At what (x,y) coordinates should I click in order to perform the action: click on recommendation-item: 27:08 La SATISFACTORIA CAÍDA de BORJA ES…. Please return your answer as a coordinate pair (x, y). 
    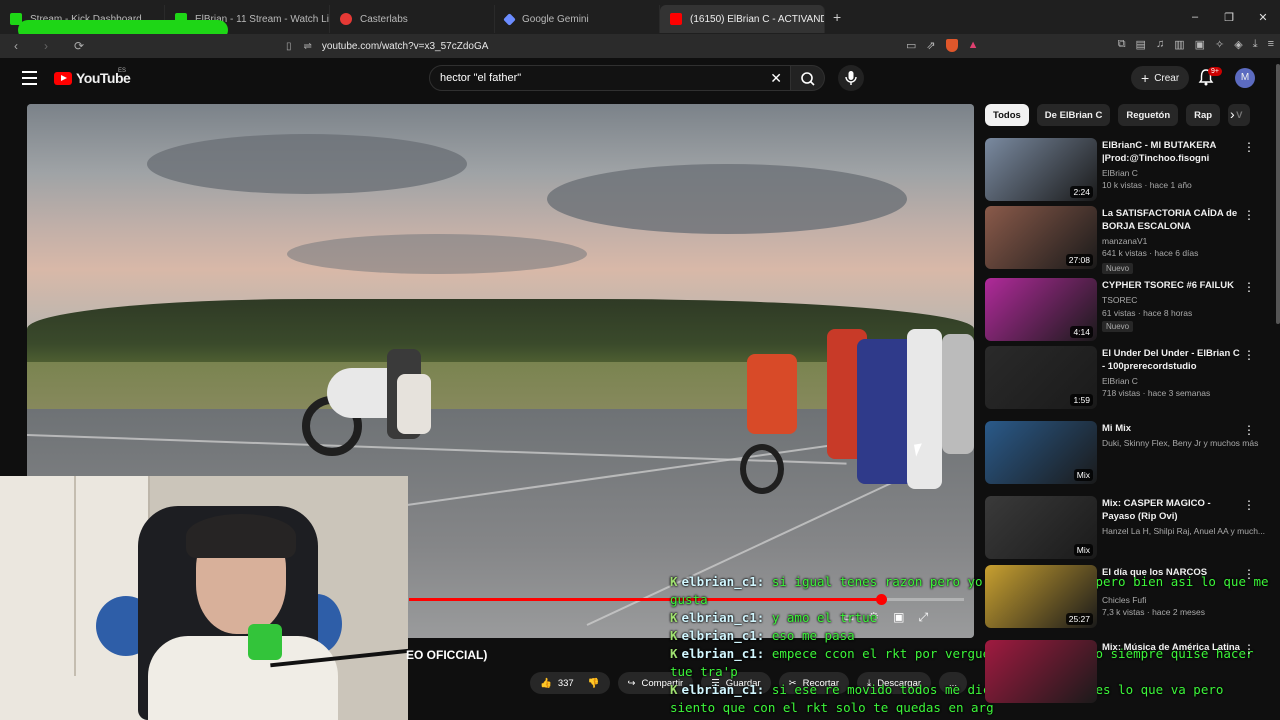
    Looking at the image, I should click on (1130, 240).